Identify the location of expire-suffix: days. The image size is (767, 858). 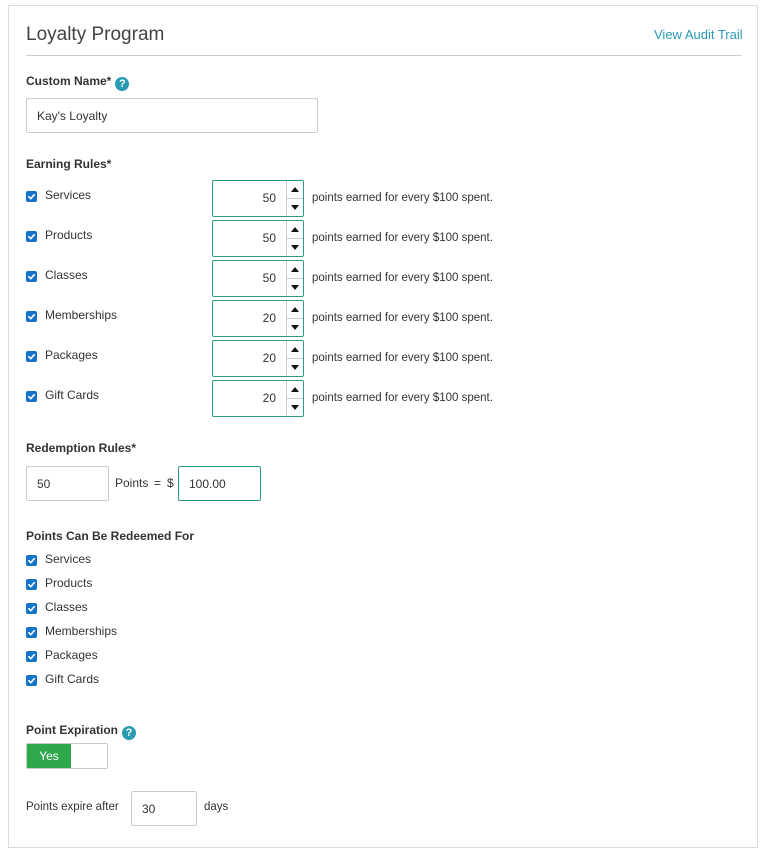
(216, 807).